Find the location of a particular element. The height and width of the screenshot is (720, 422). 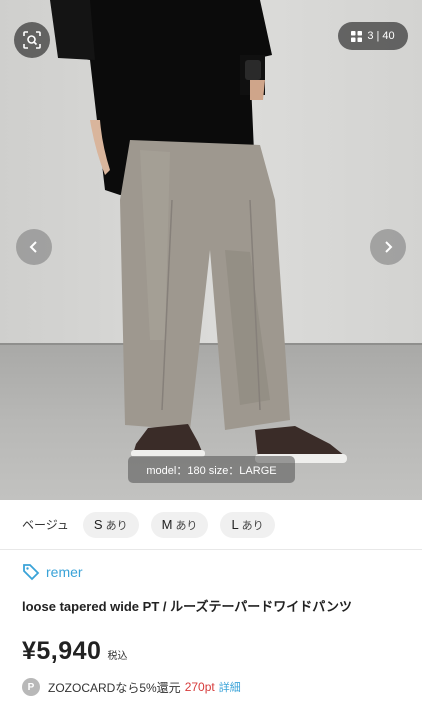

size-chip-s: S あり is located at coordinates (110, 524).